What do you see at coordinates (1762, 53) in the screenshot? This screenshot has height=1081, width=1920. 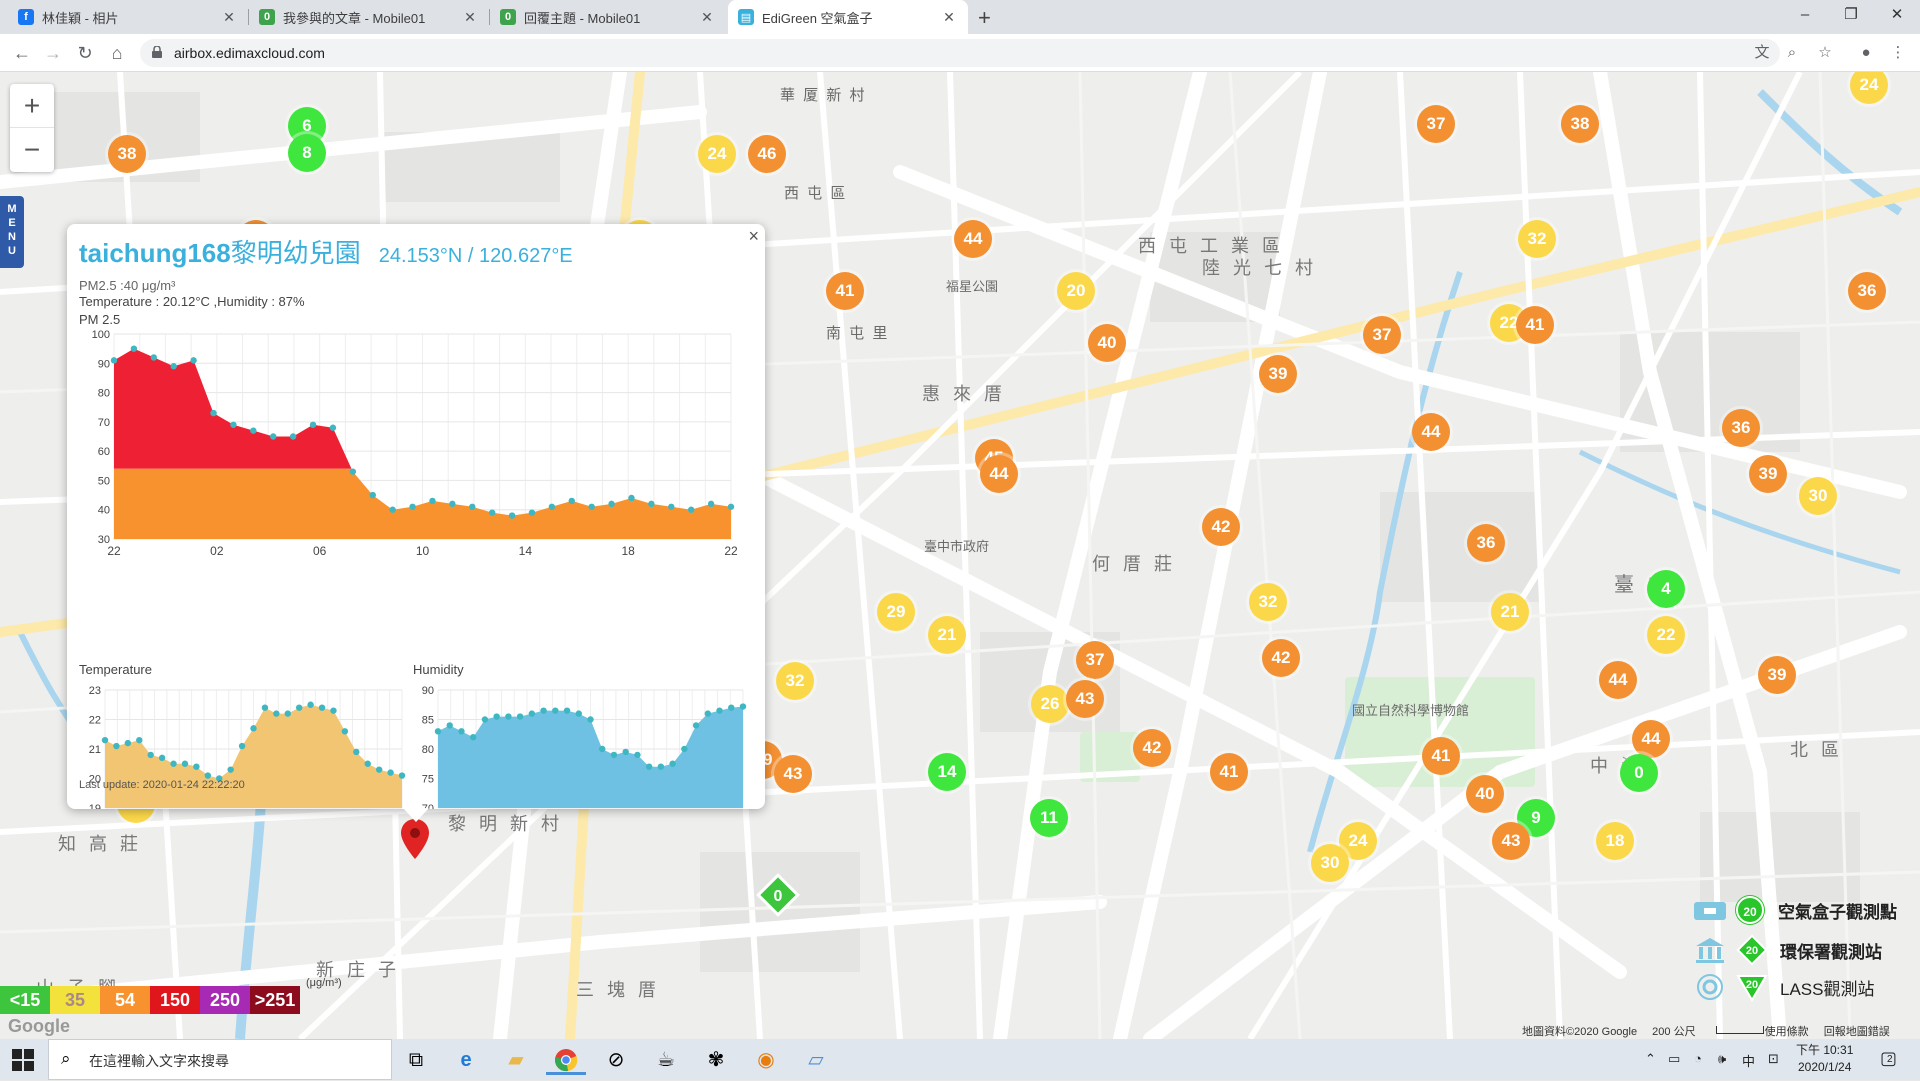 I see `translate-icon: 文` at bounding box center [1762, 53].